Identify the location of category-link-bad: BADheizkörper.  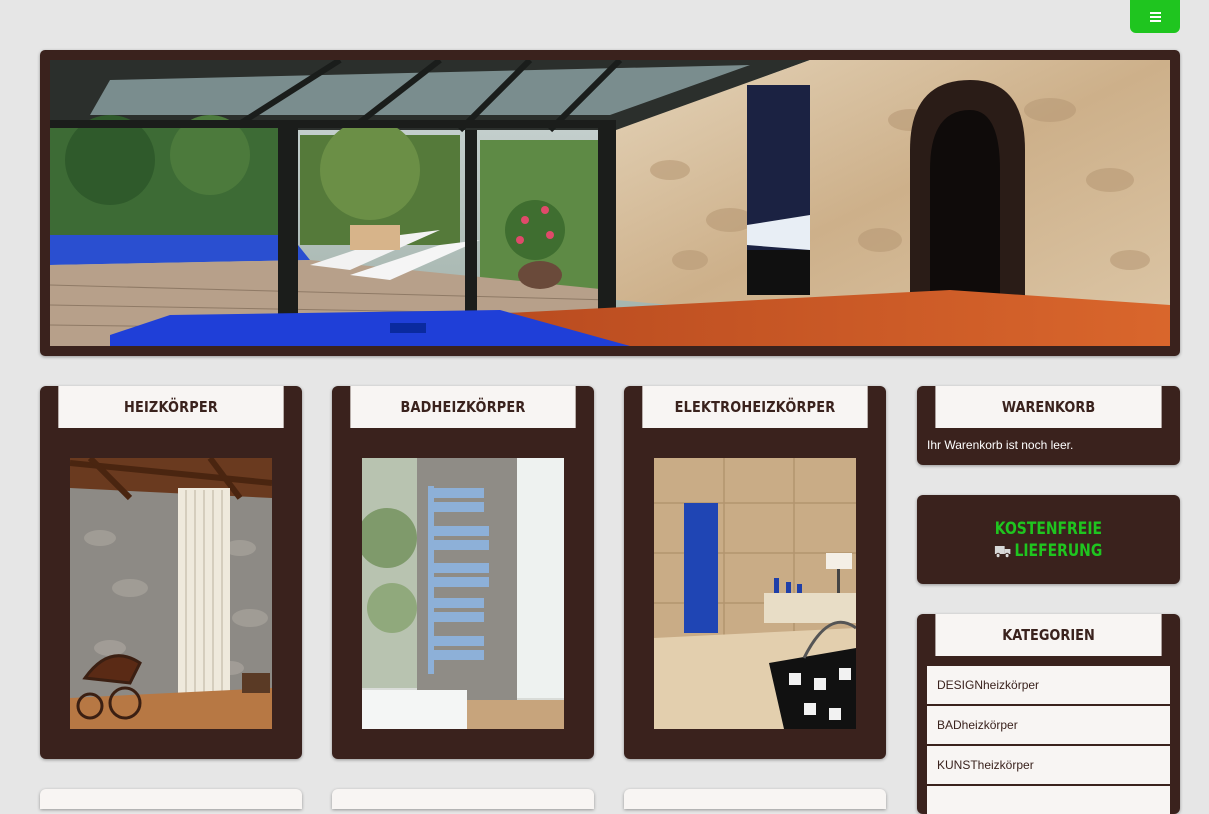
(1048, 725).